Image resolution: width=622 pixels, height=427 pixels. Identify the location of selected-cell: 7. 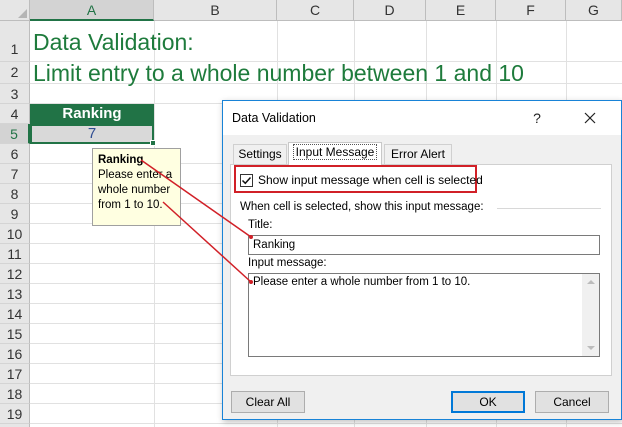
(92, 134).